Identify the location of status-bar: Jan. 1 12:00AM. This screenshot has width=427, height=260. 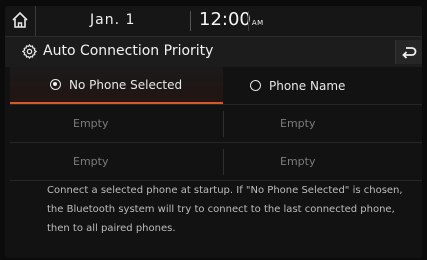
(213, 21).